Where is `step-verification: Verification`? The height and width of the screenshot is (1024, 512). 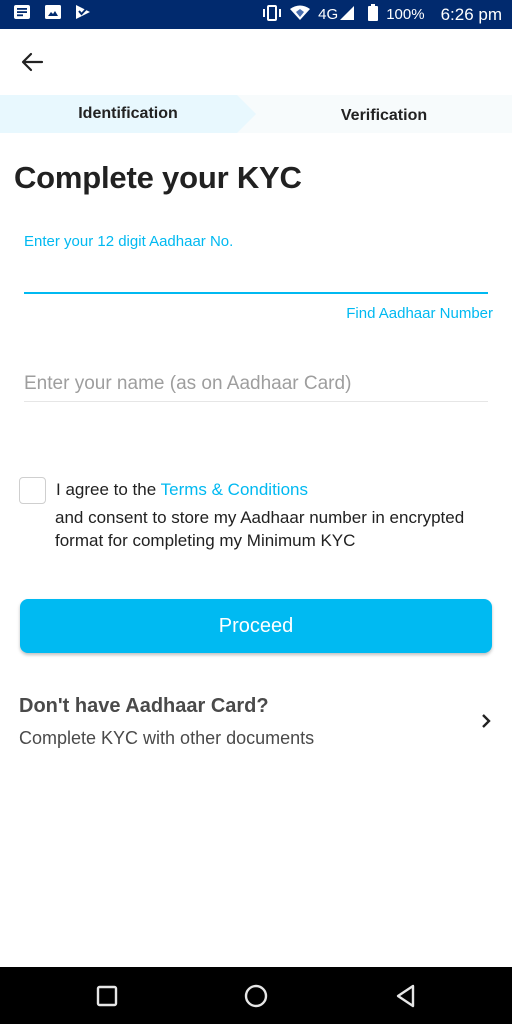
step-verification: Verification is located at coordinates (384, 115).